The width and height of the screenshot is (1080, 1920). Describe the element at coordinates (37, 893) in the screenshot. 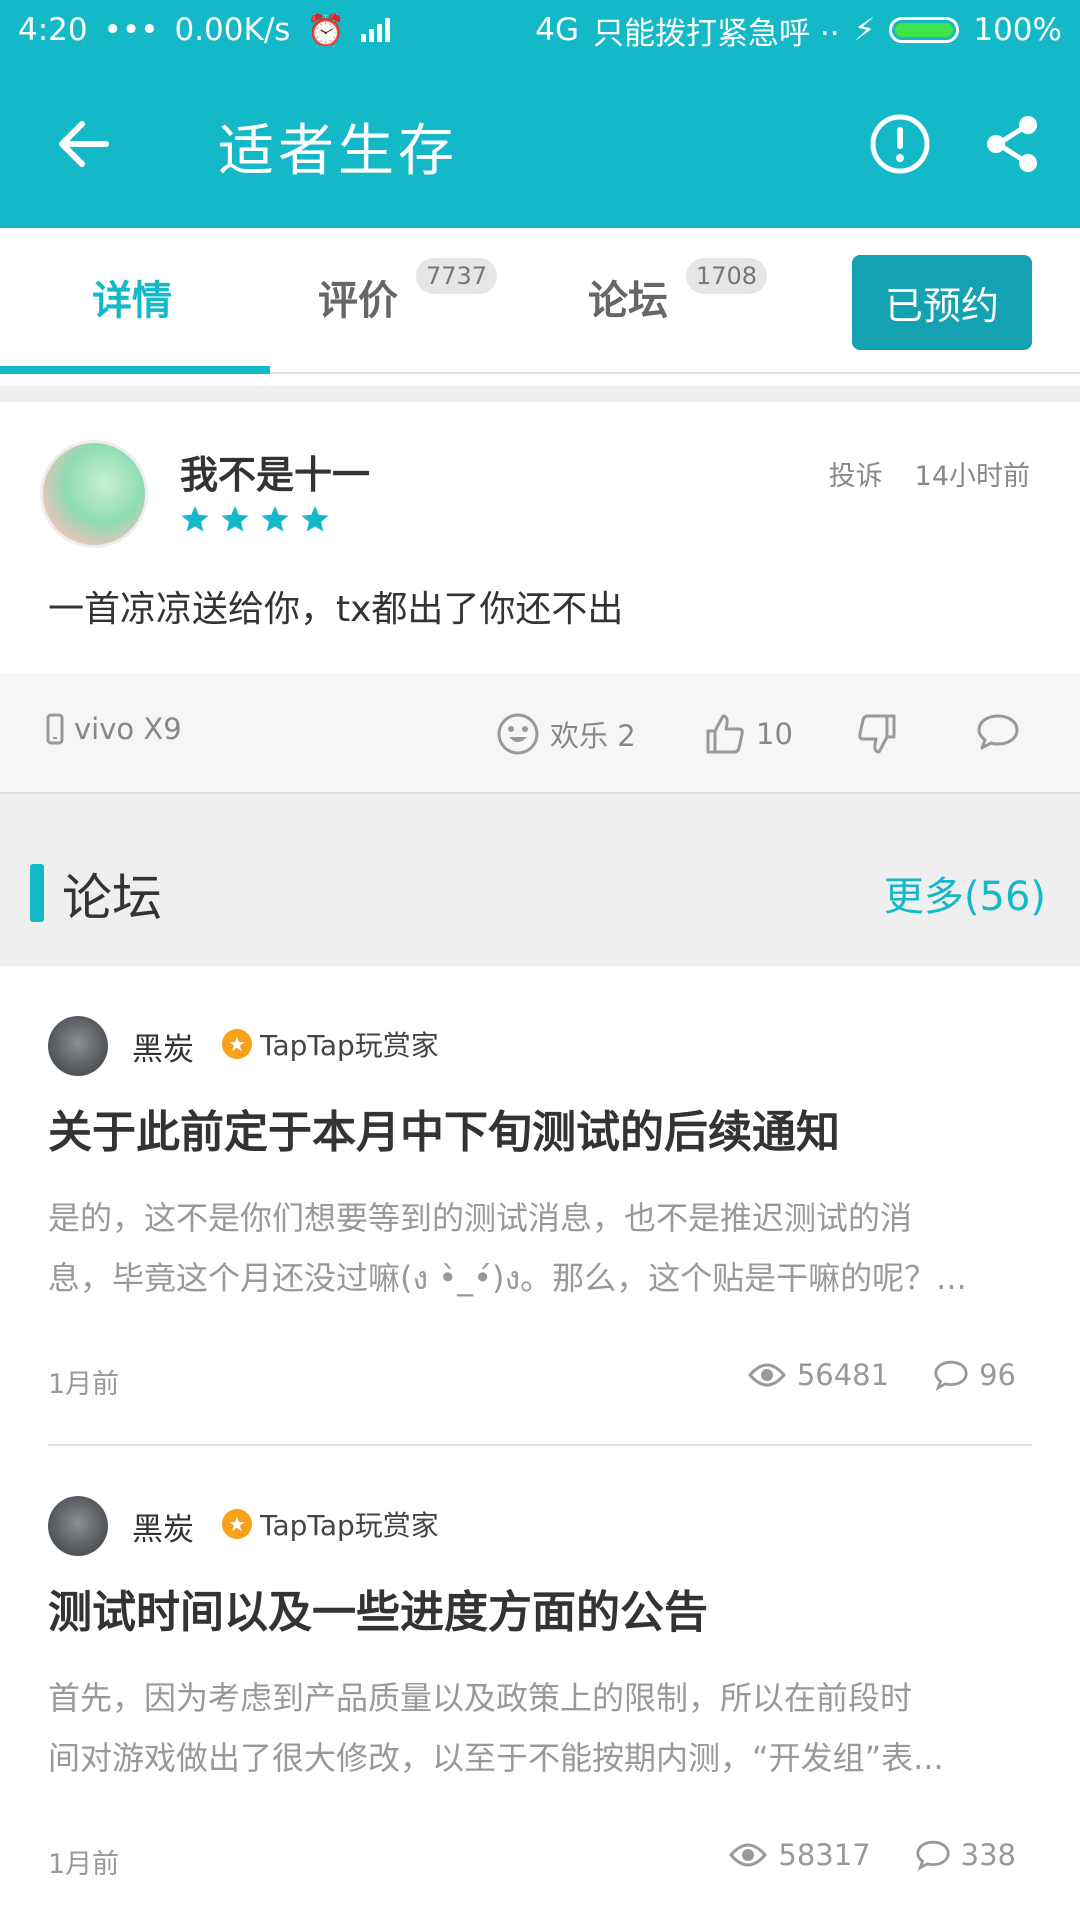

I see `section-accent-bar` at that location.